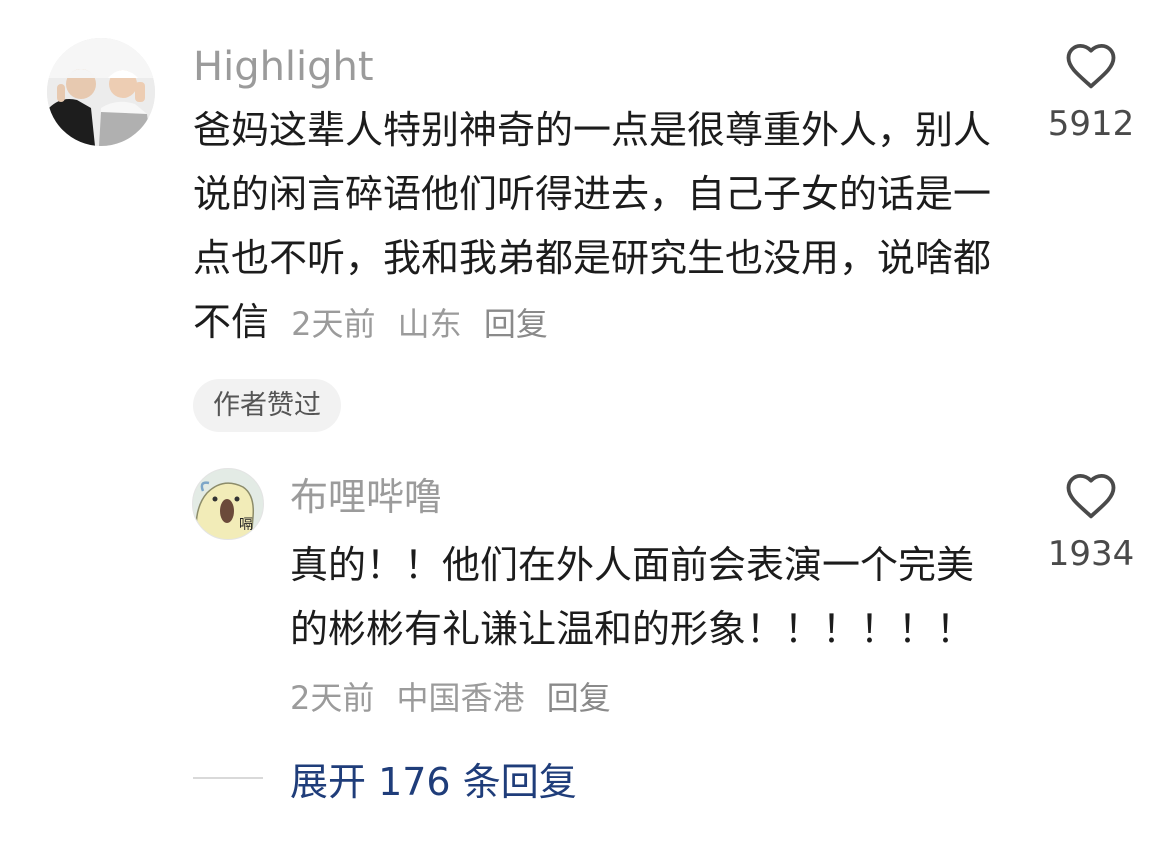  Describe the element at coordinates (1091, 92) in the screenshot. I see `comment-like-button: 5912` at that location.